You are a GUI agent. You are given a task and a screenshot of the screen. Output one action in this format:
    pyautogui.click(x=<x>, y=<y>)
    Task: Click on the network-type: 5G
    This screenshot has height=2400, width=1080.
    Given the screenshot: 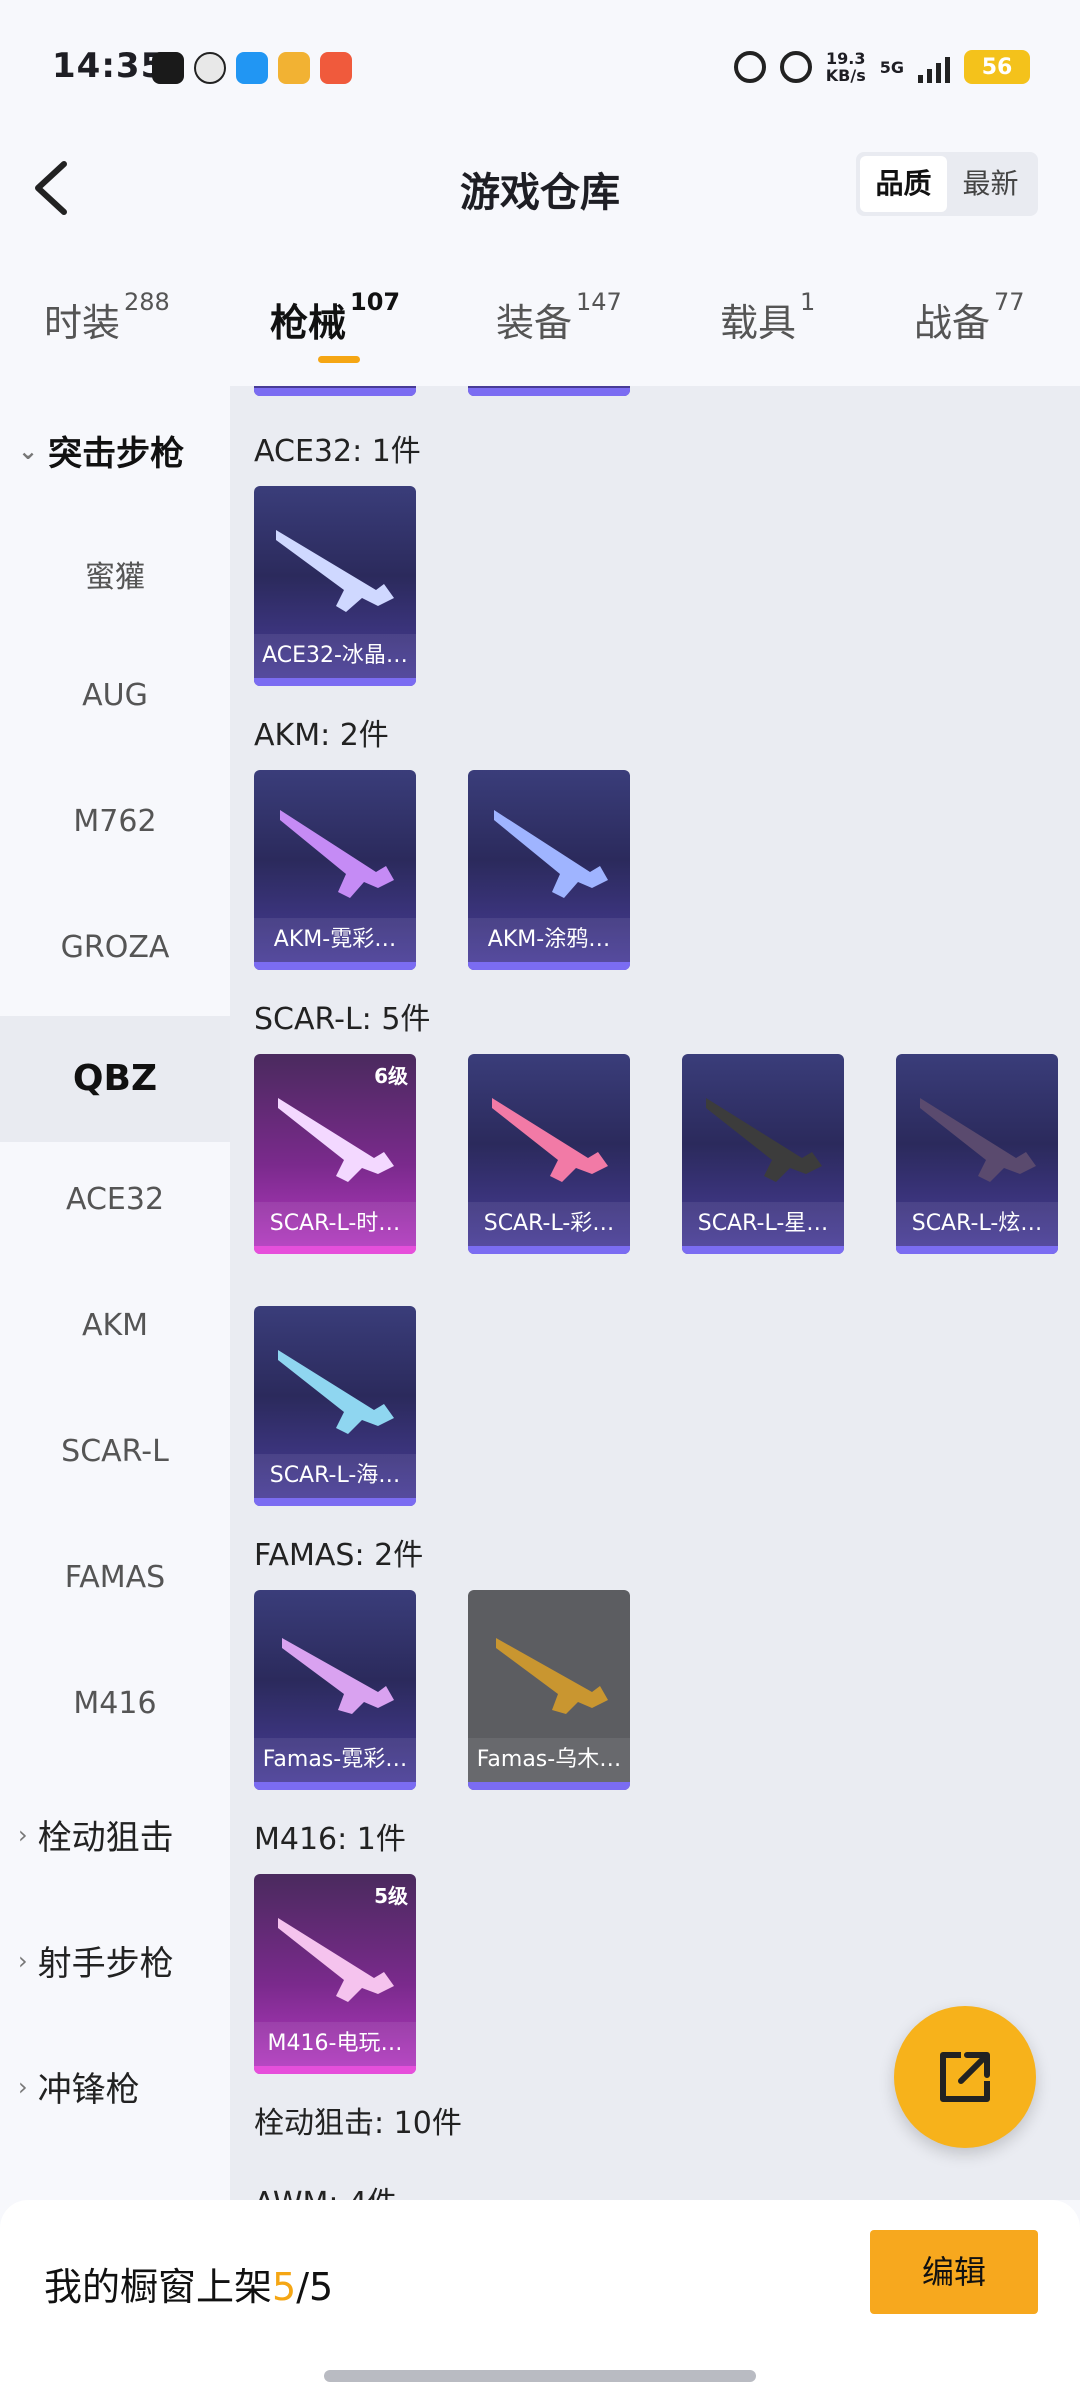 What is the action you would take?
    pyautogui.click(x=891, y=67)
    